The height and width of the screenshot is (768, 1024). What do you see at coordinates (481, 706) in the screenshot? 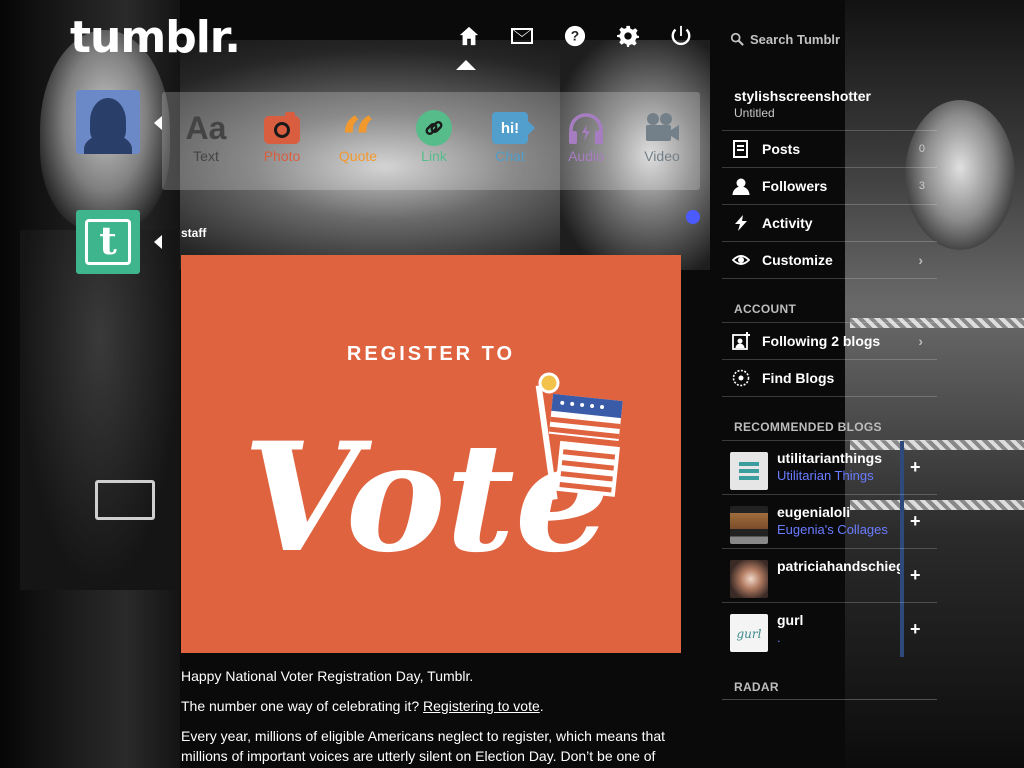
I see `register-to-vote-link: Registering to vote` at bounding box center [481, 706].